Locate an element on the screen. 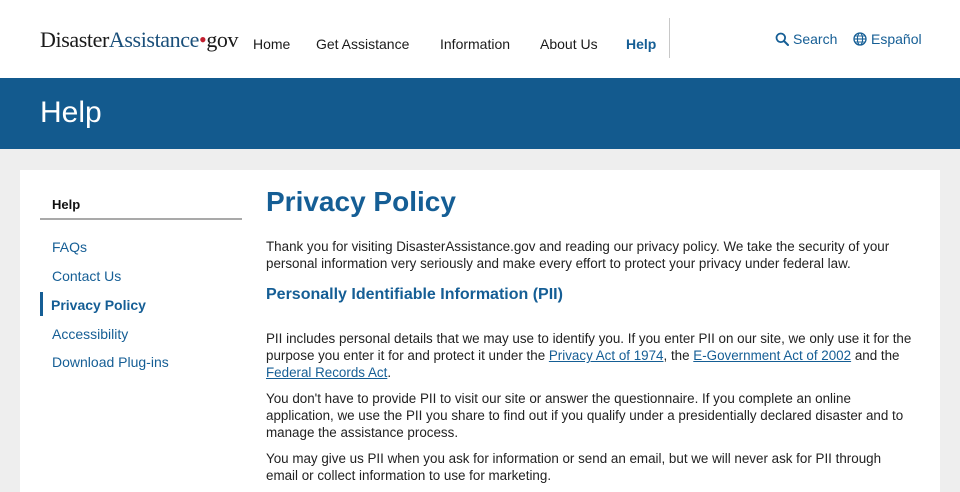 The width and height of the screenshot is (960, 492). search-link: Search is located at coordinates (806, 39).